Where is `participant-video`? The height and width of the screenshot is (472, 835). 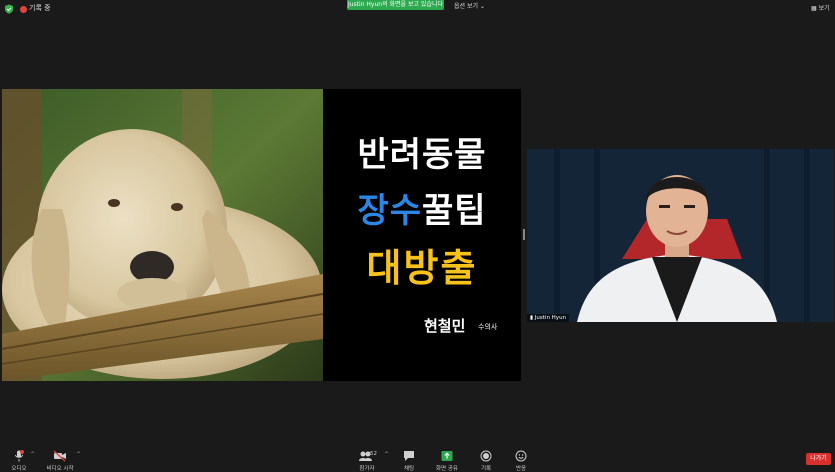
participant-video is located at coordinates (680, 235).